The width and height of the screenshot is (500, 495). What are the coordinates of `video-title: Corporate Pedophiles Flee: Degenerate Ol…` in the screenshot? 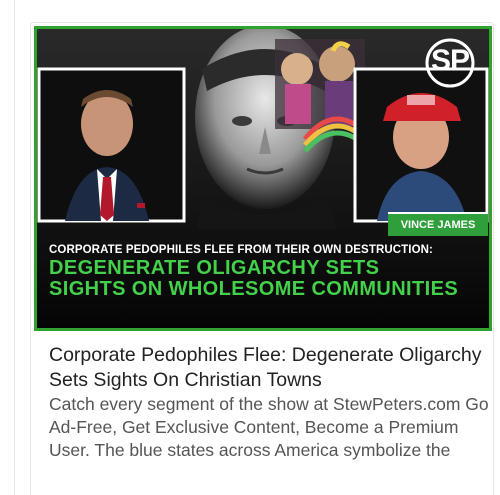 It's located at (269, 368).